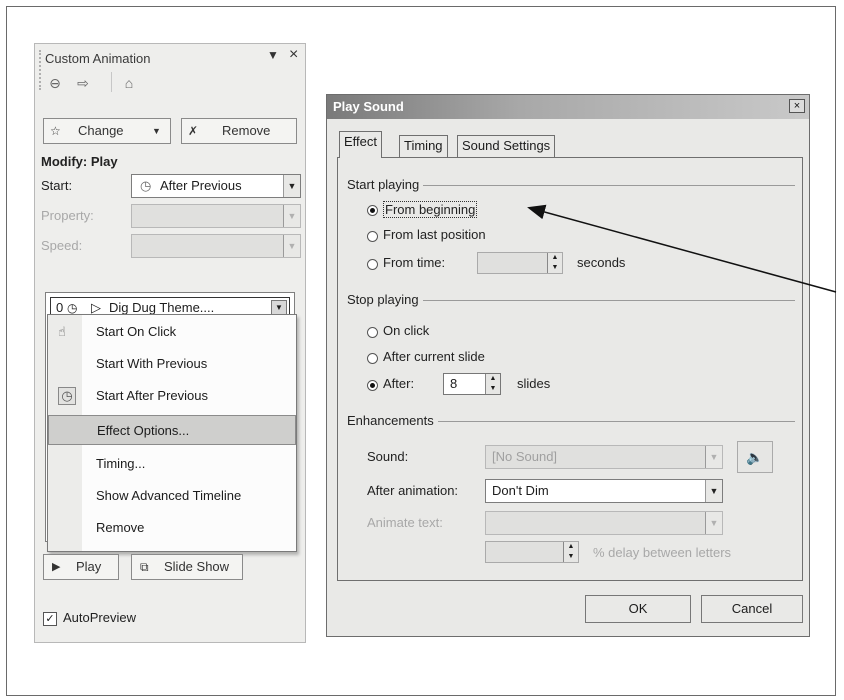 The width and height of the screenshot is (844, 700). I want to click on callout-arrow, so click(682, 248).